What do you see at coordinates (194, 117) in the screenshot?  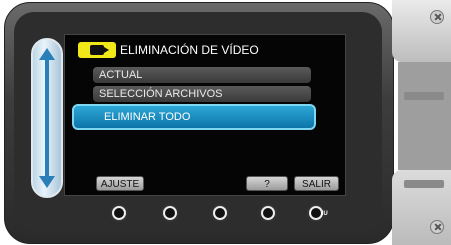 I see `menu-item-eliminar-todo: ELIMINAR TODO` at bounding box center [194, 117].